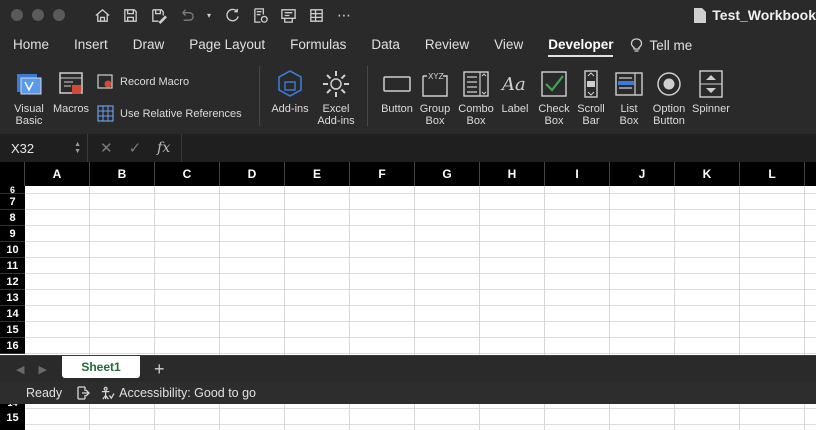  I want to click on minimize-window-button, so click(38, 15).